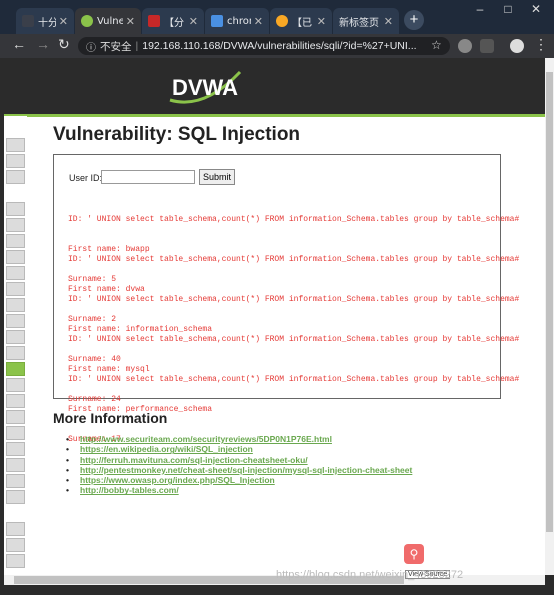  What do you see at coordinates (177, 134) in the screenshot?
I see `page-title: Vulnerability: SQL Injection` at bounding box center [177, 134].